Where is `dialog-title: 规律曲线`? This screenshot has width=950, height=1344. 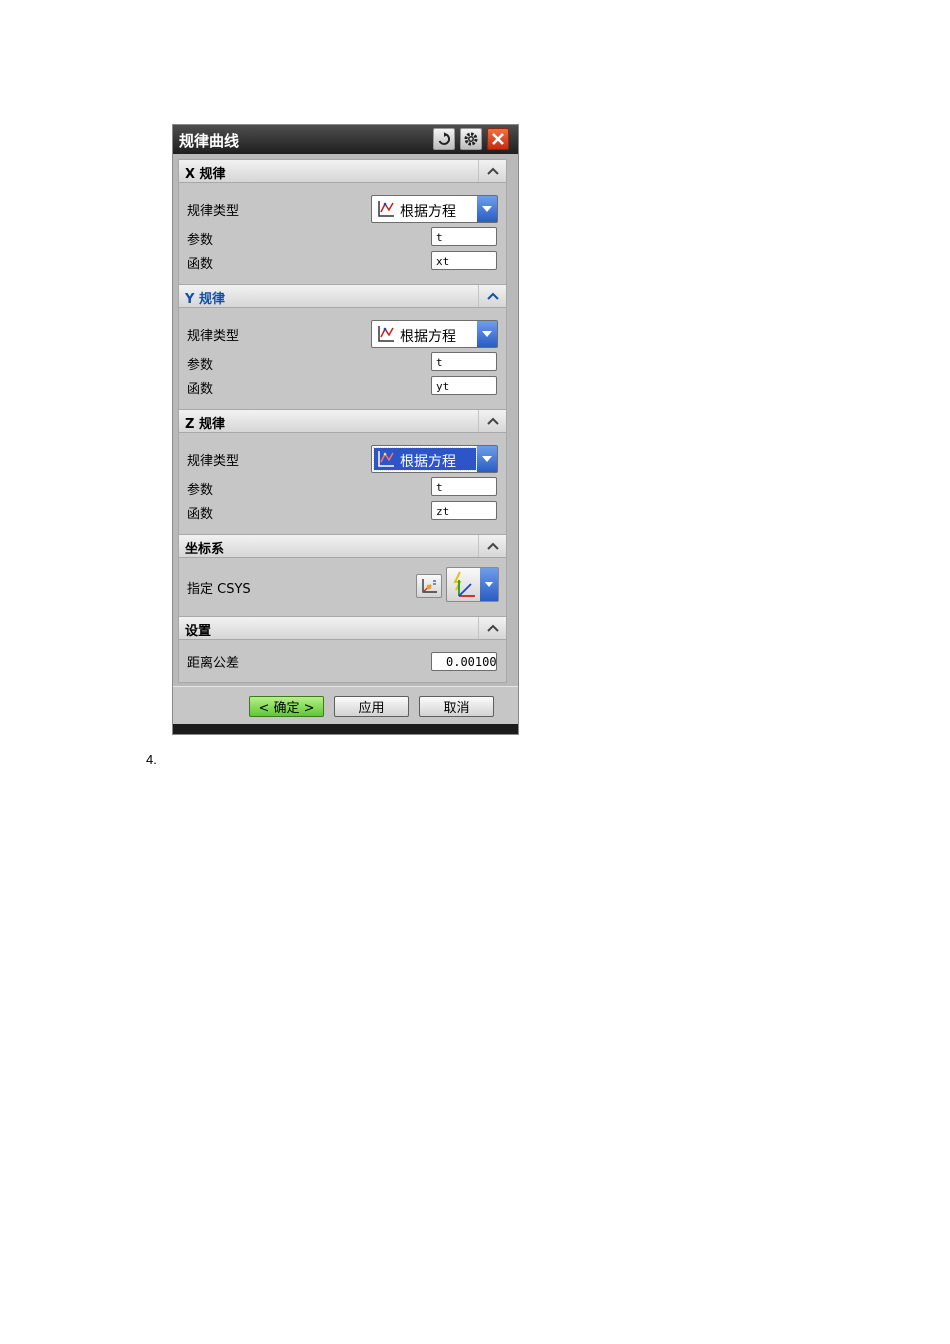 dialog-title: 规律曲线 is located at coordinates (209, 141).